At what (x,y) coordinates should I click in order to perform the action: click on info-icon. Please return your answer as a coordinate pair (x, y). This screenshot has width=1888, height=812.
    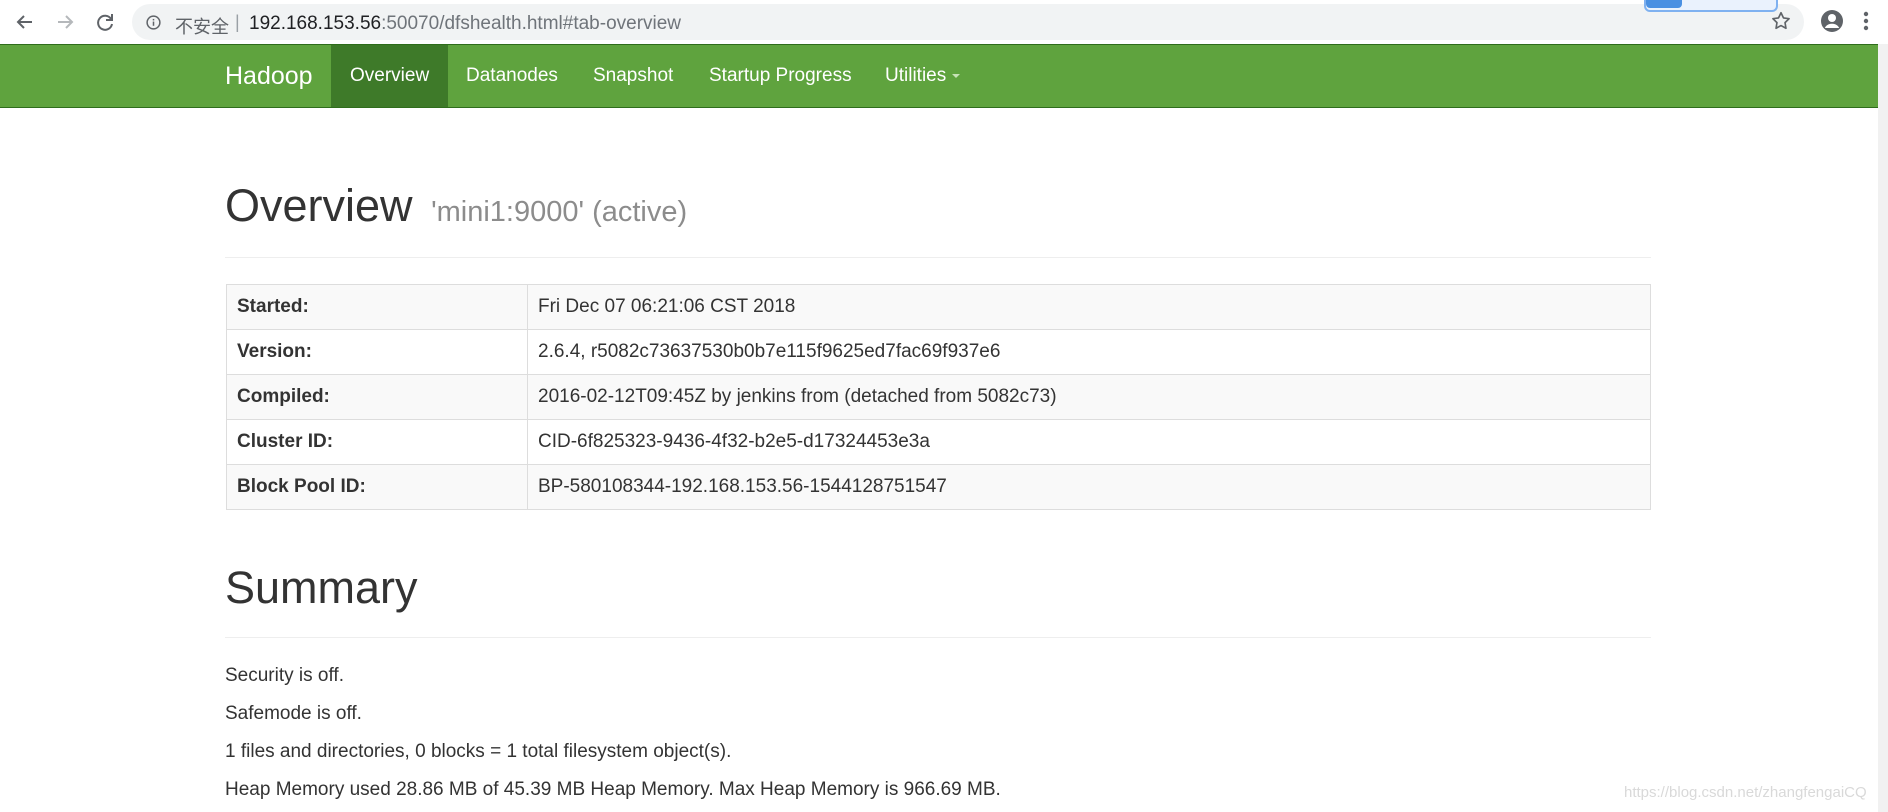
    Looking at the image, I should click on (153, 25).